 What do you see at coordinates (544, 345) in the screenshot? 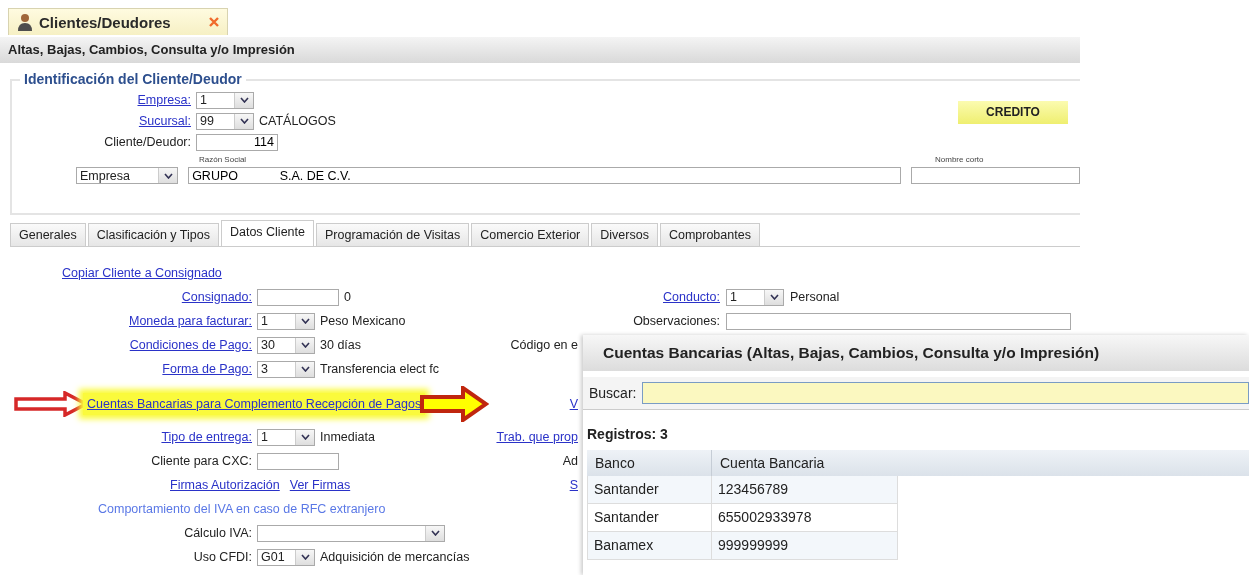
I see `field-label: Código en e` at bounding box center [544, 345].